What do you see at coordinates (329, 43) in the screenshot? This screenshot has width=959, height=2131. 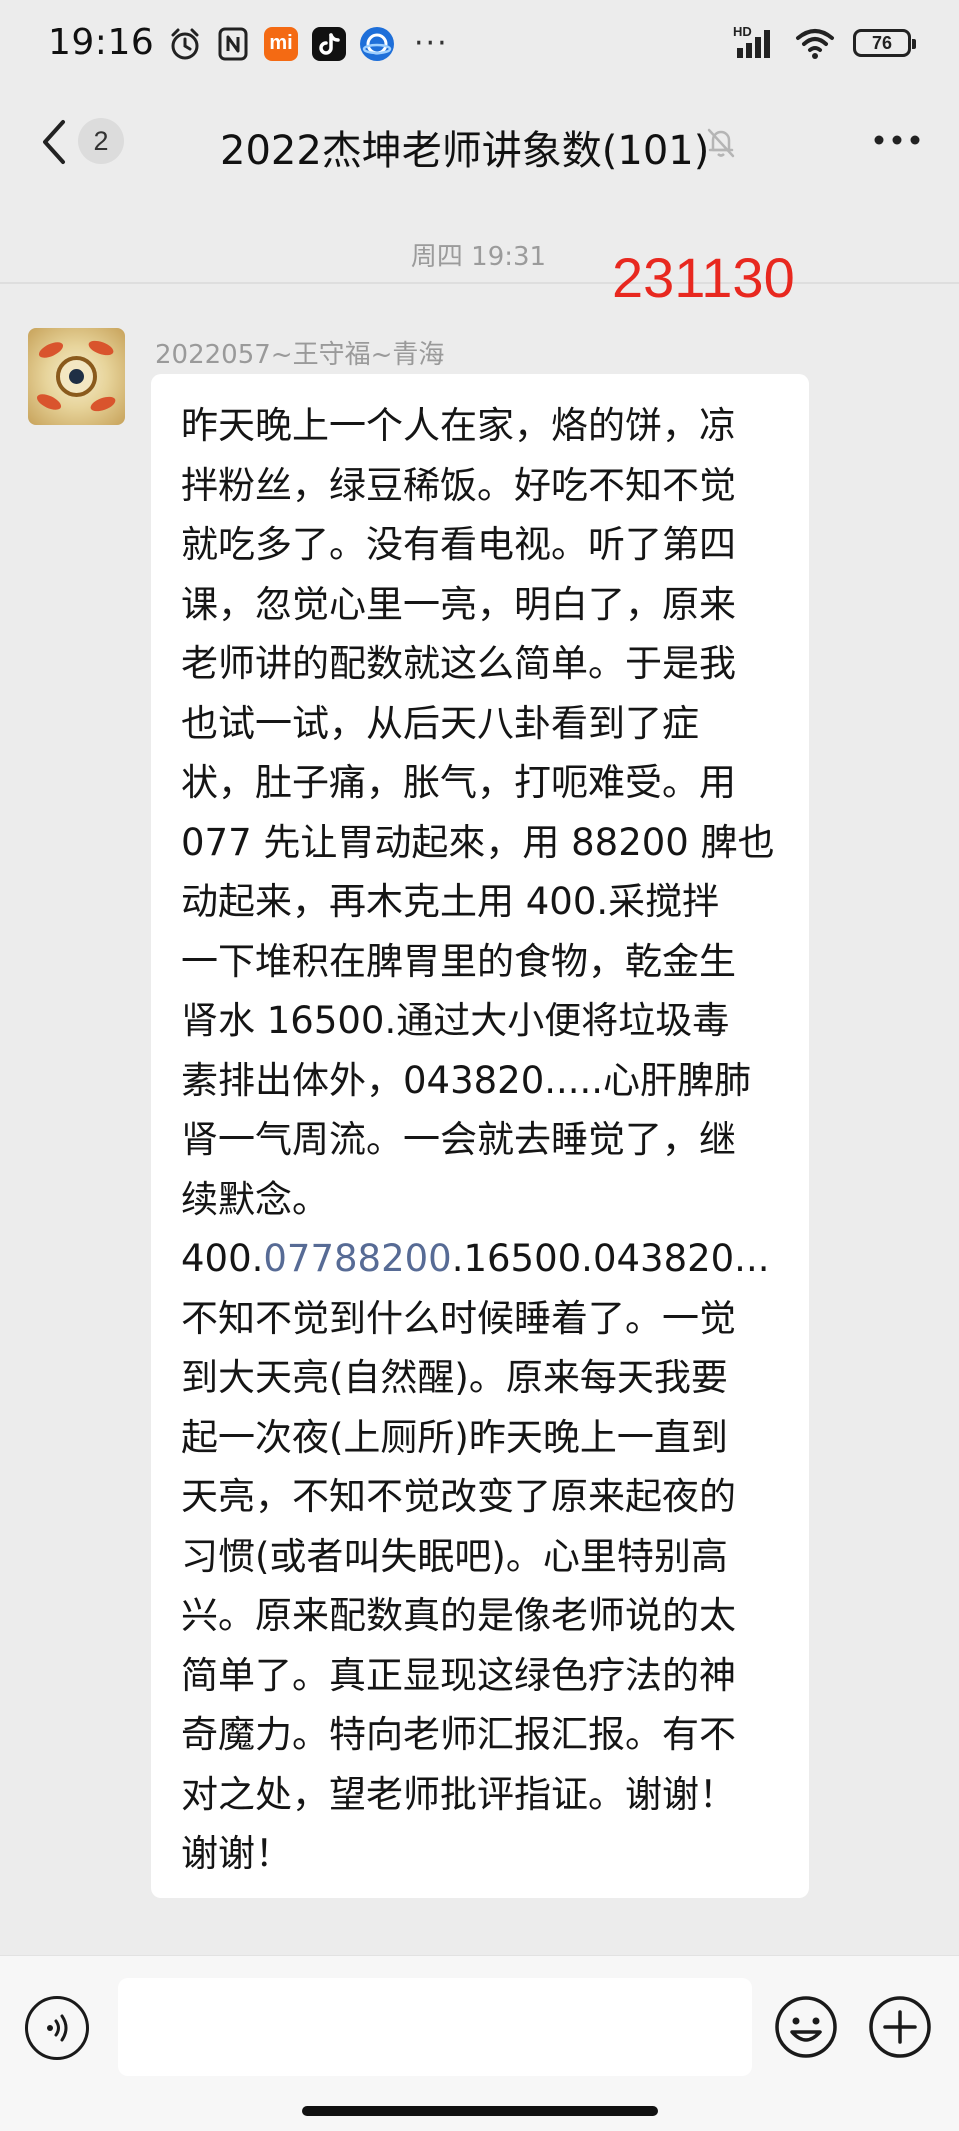 I see `tiktok-icon` at bounding box center [329, 43].